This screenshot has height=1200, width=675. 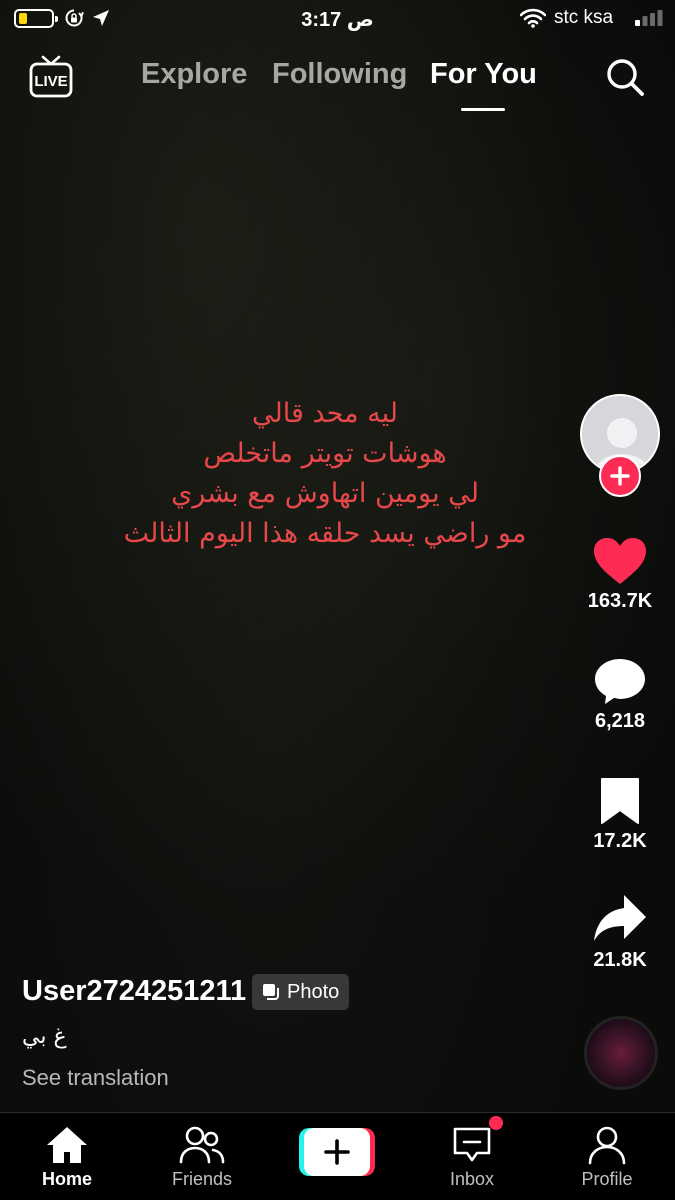 I want to click on live-button: LIVE, so click(x=51, y=77).